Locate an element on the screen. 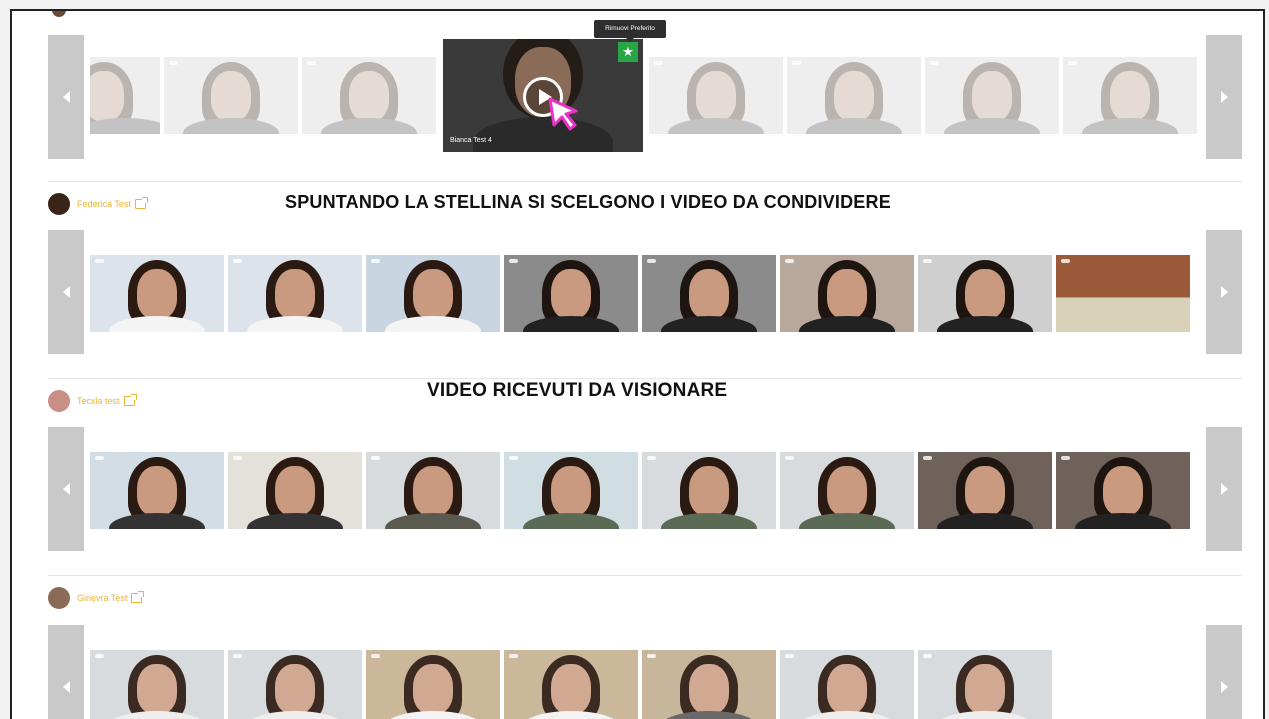 This screenshot has width=1269, height=719. carousel-row-ginevra is located at coordinates (571, 684).